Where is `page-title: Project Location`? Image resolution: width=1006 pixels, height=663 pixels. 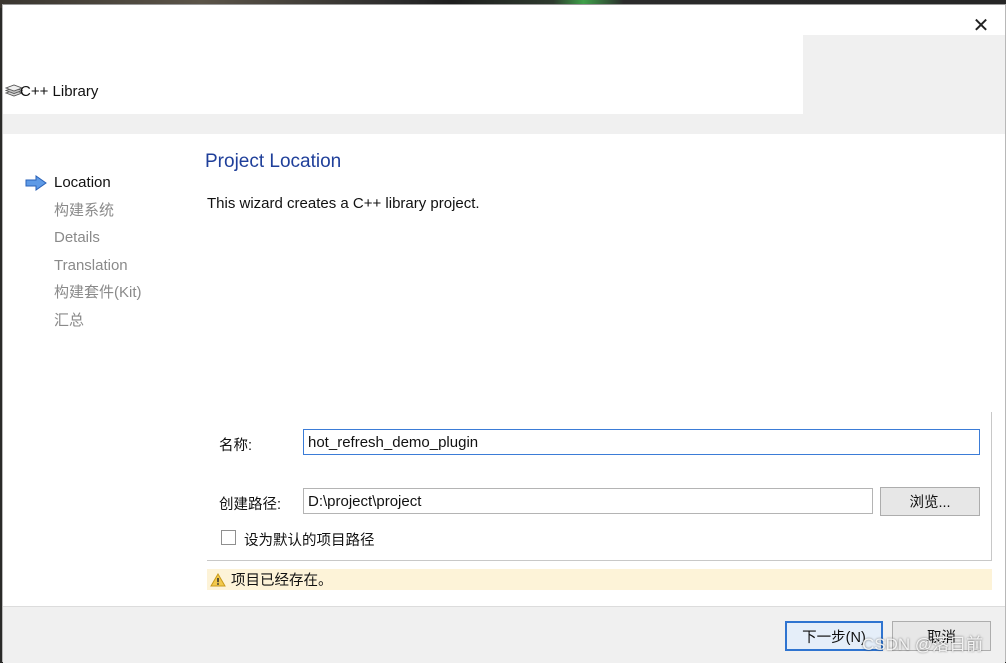
page-title: Project Location is located at coordinates (273, 161).